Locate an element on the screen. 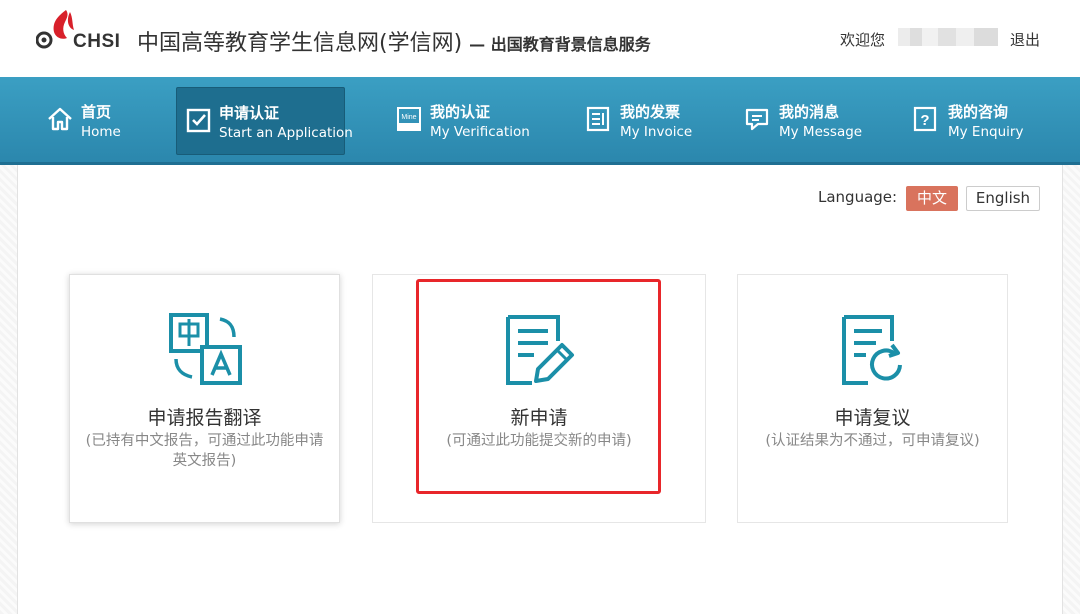  invoice-icon is located at coordinates (598, 119).